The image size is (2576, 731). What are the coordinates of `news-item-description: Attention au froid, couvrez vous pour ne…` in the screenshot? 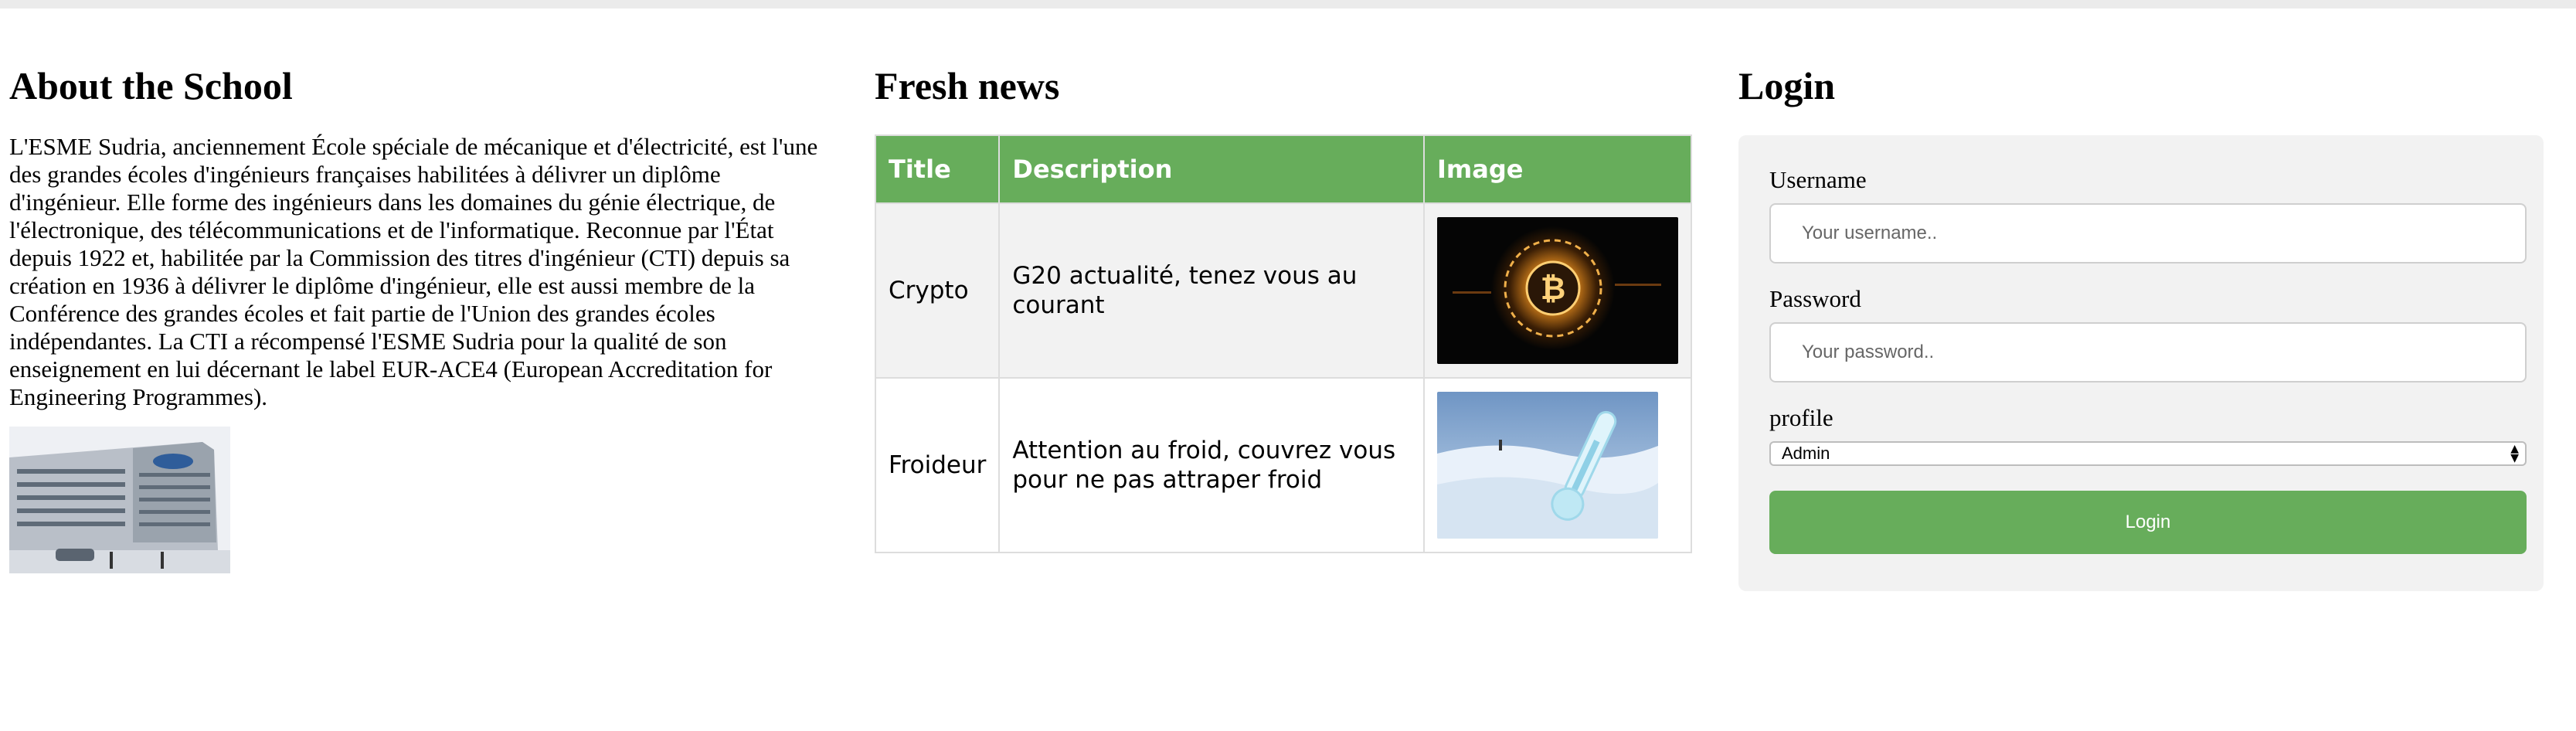 It's located at (1211, 465).